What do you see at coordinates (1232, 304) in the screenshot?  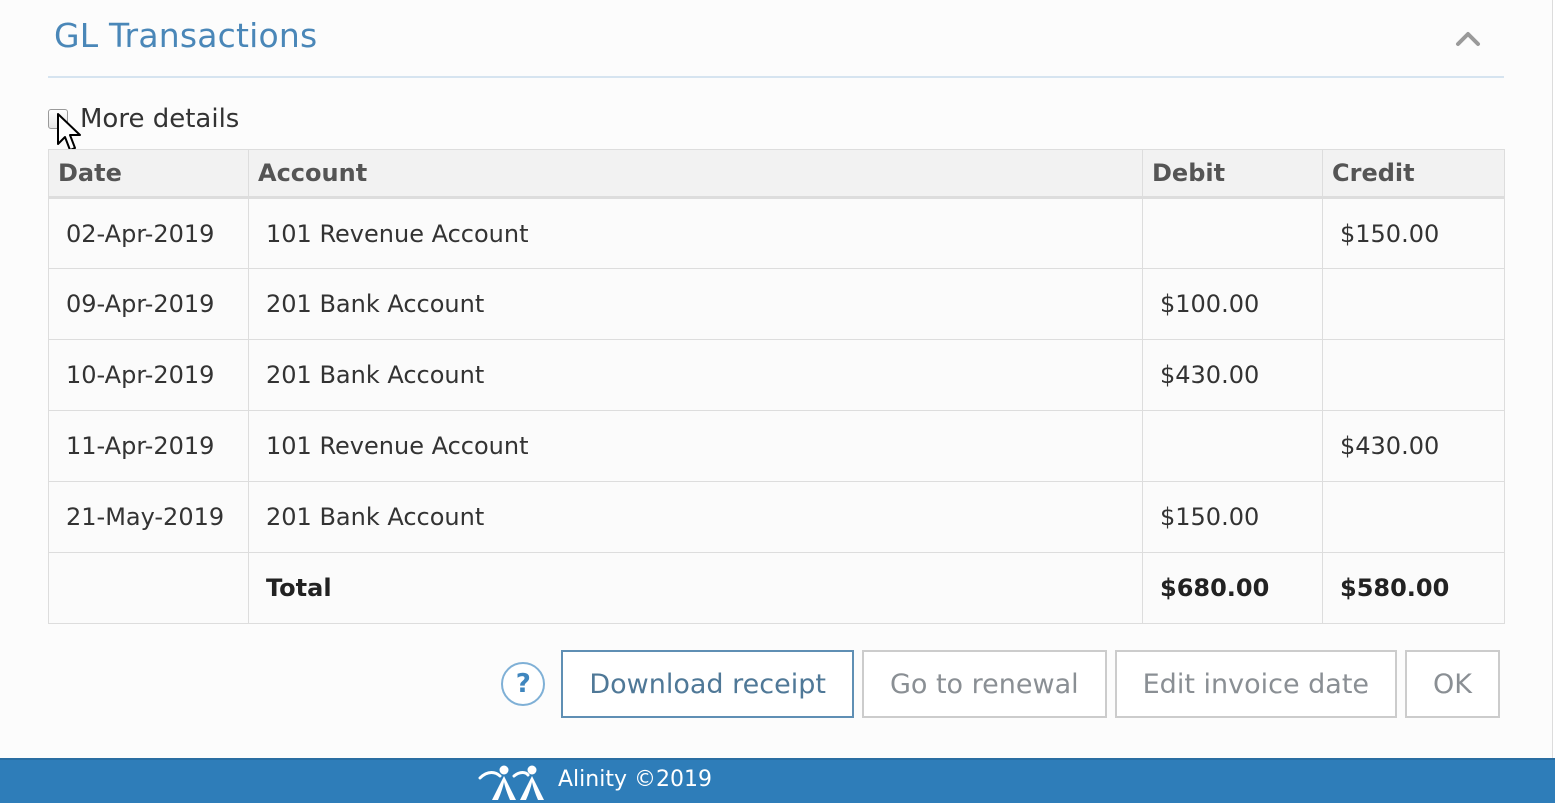 I see `cell-debit: $100.00` at bounding box center [1232, 304].